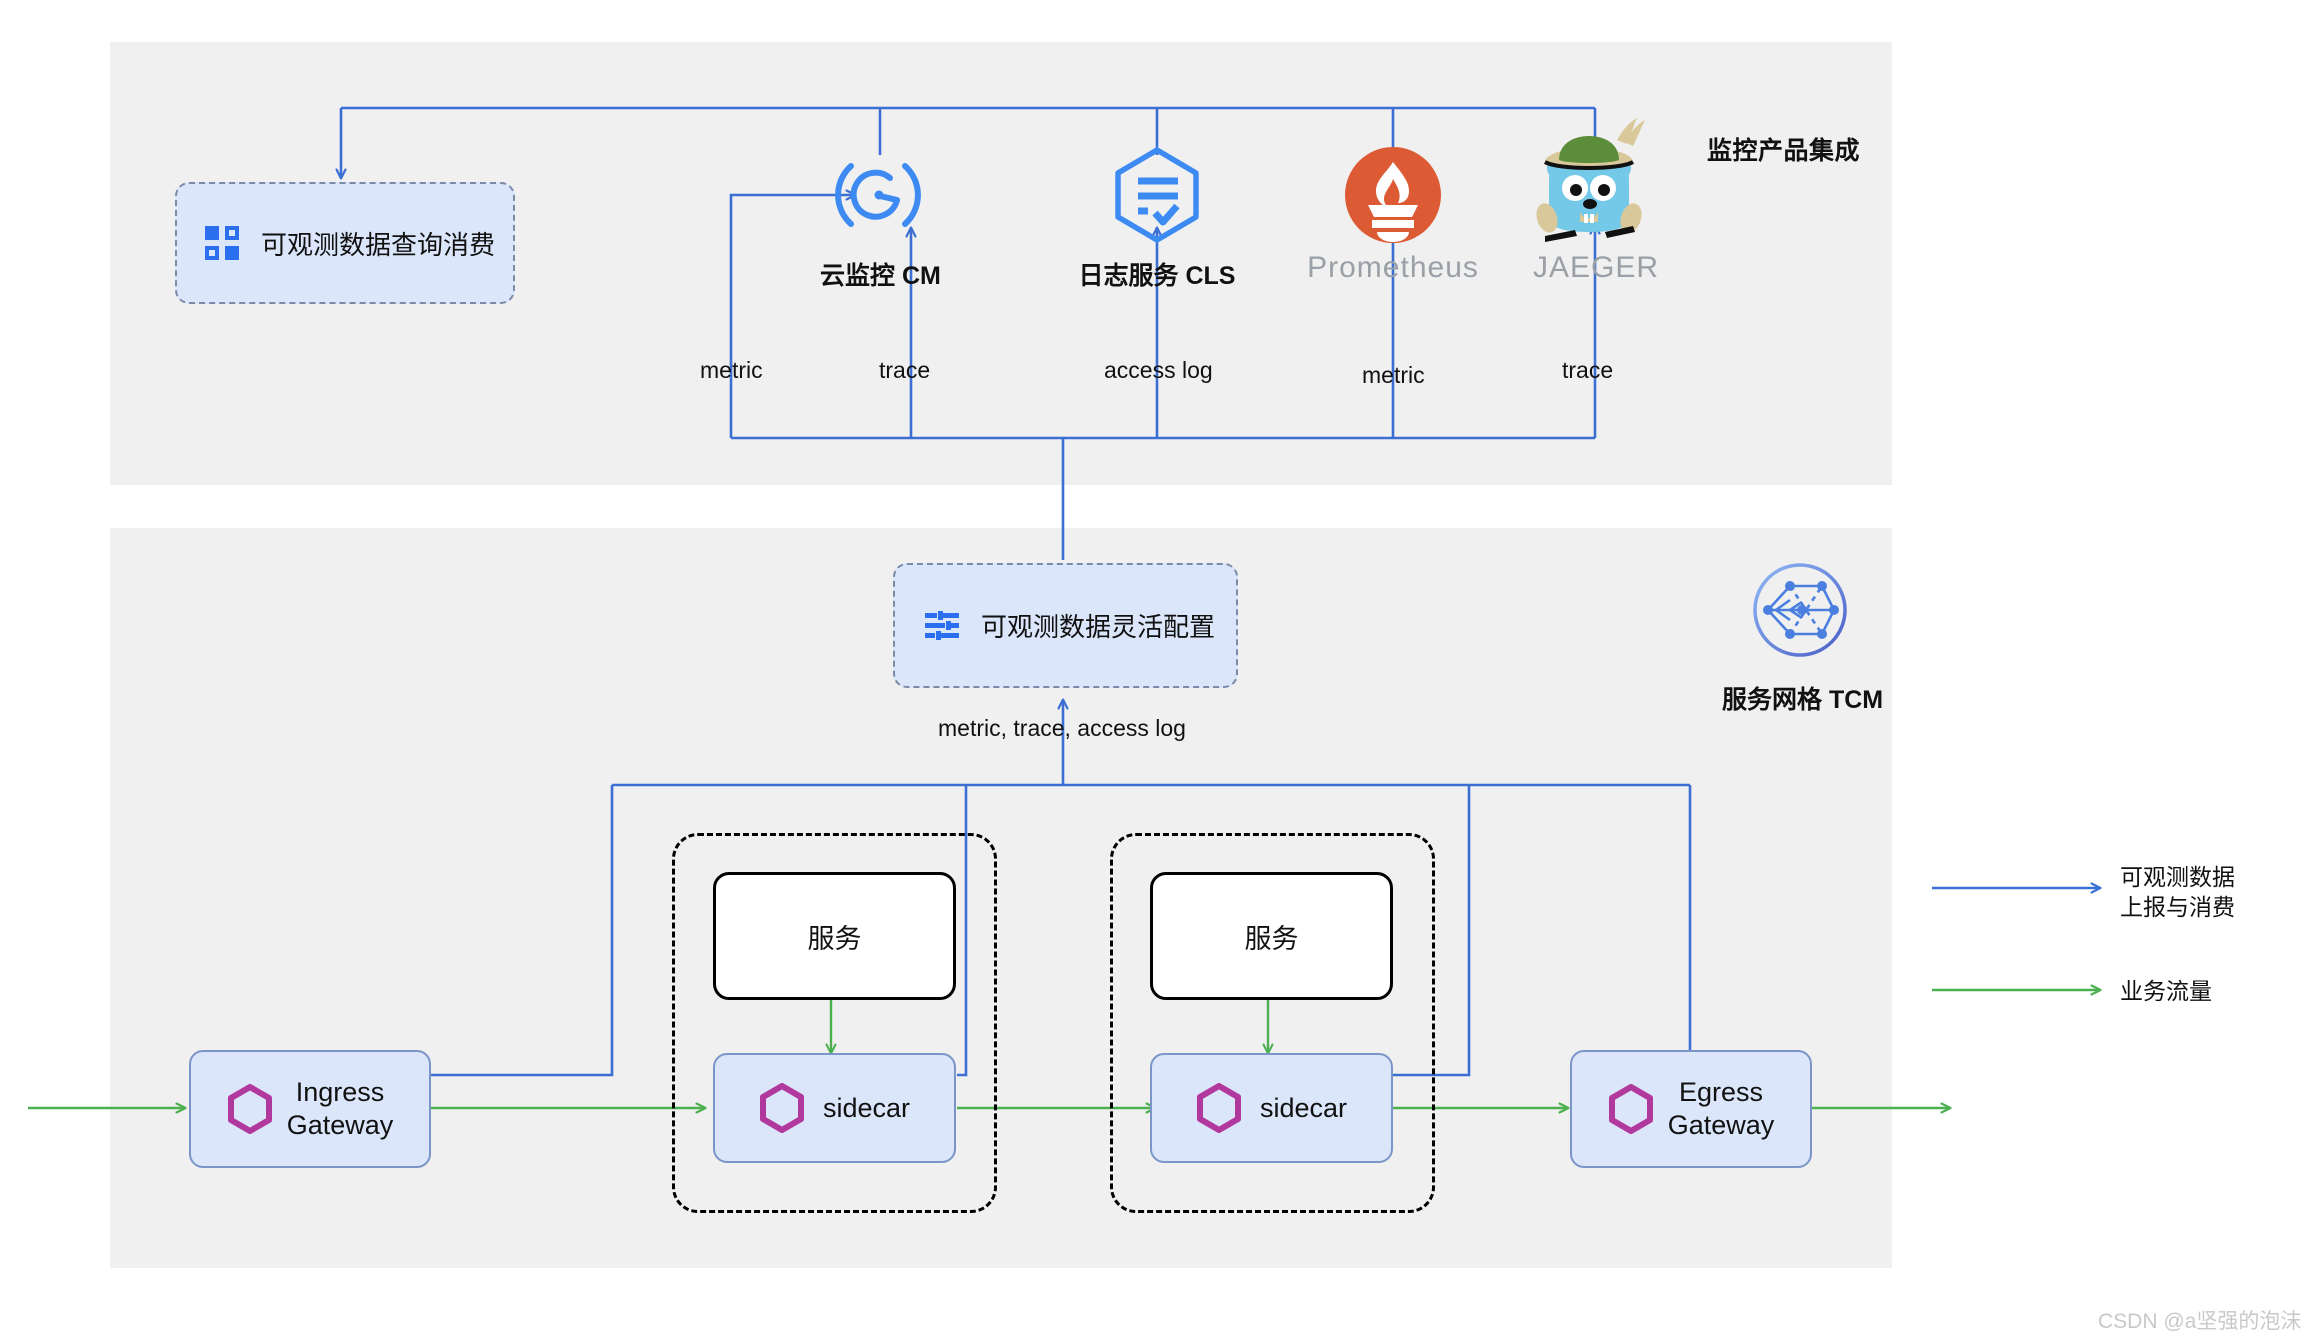 This screenshot has width=2306, height=1340. I want to click on watermark: CSDN @a坚强的泡沫, so click(2200, 1321).